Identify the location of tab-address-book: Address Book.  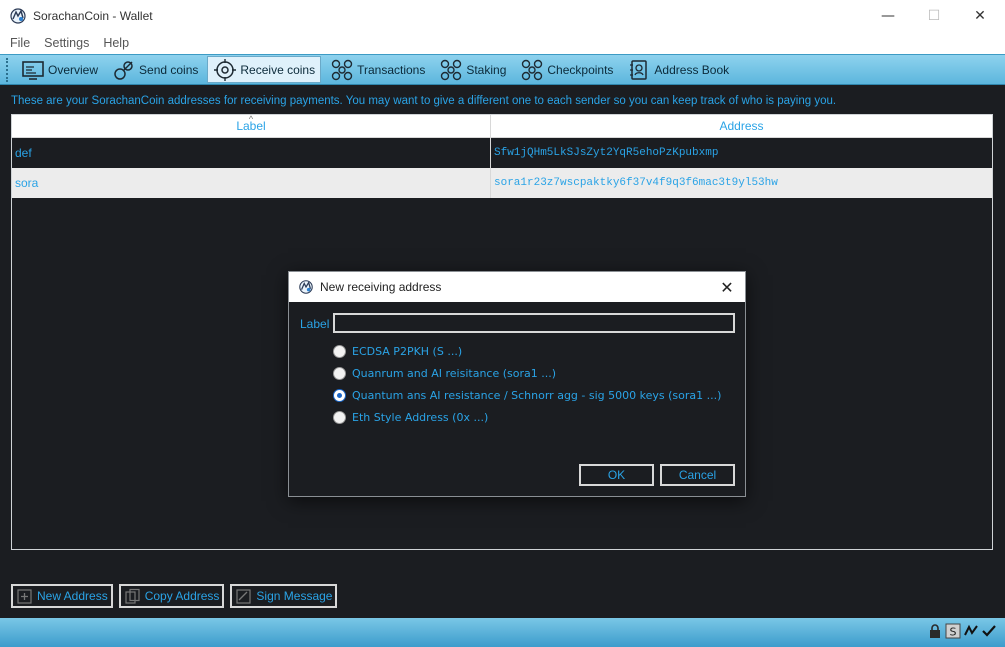
(678, 69).